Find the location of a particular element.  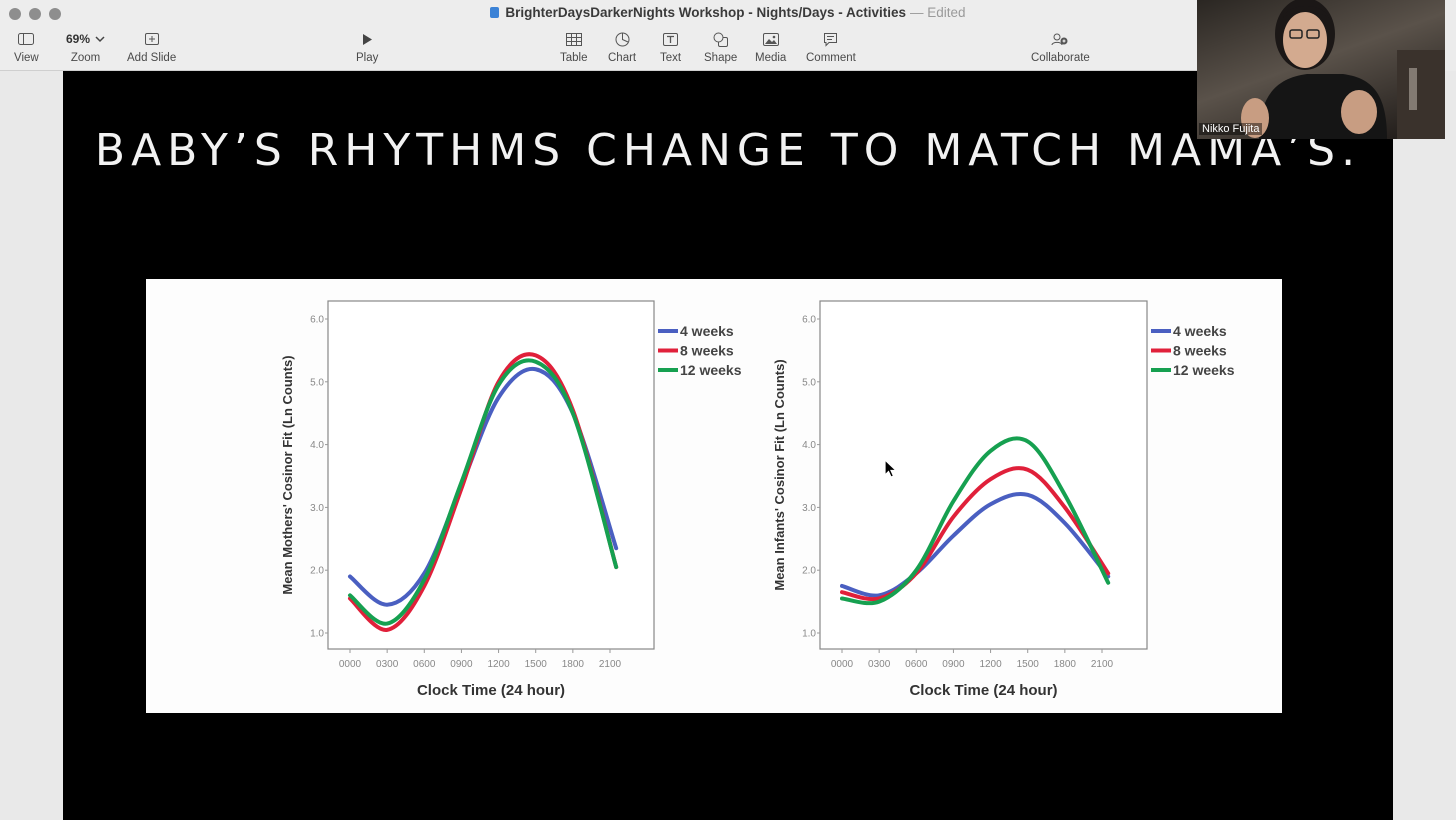

infants-legend-label-8-weeks: 8 weeks is located at coordinates (1200, 351).